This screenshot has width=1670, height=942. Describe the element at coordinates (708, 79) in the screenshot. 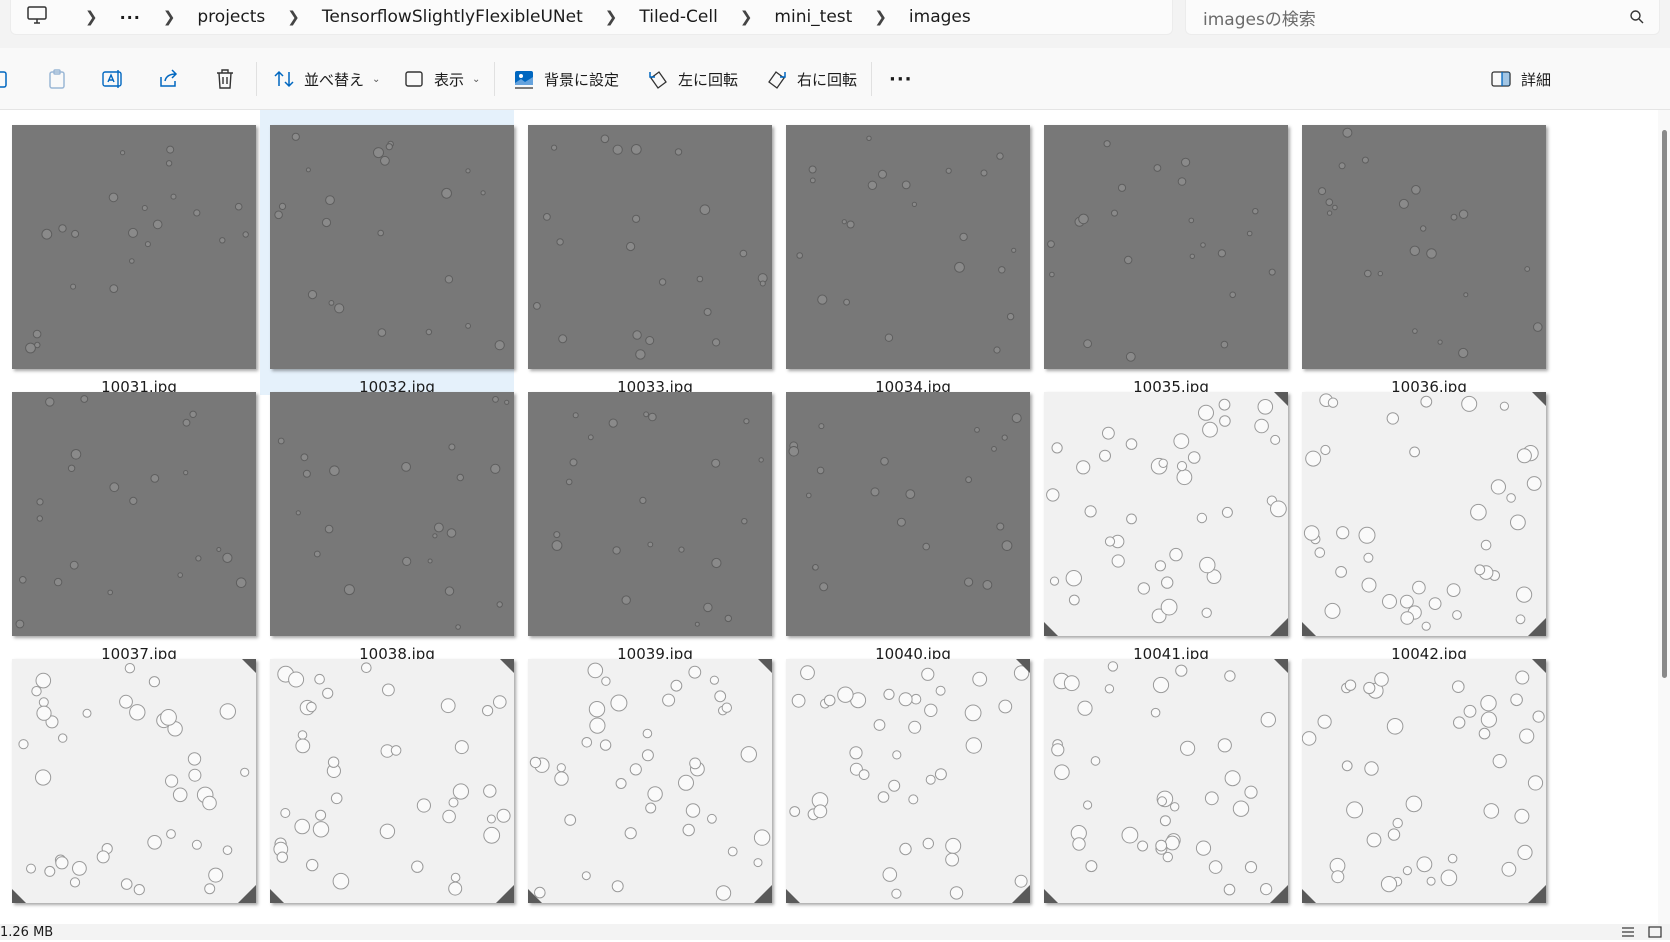

I see `rotate-left-label: 左に回転` at that location.